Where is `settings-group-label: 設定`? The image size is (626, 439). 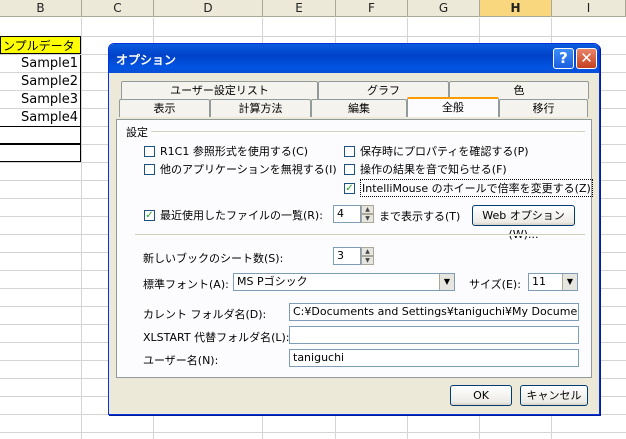 settings-group-label: 設定 is located at coordinates (137, 132).